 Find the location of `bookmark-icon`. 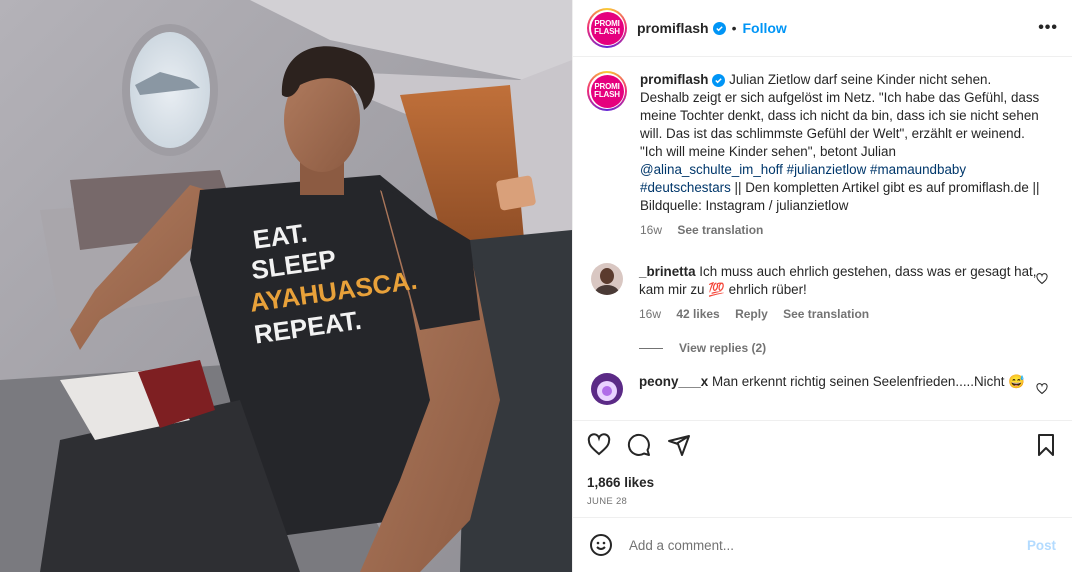

bookmark-icon is located at coordinates (1046, 445).